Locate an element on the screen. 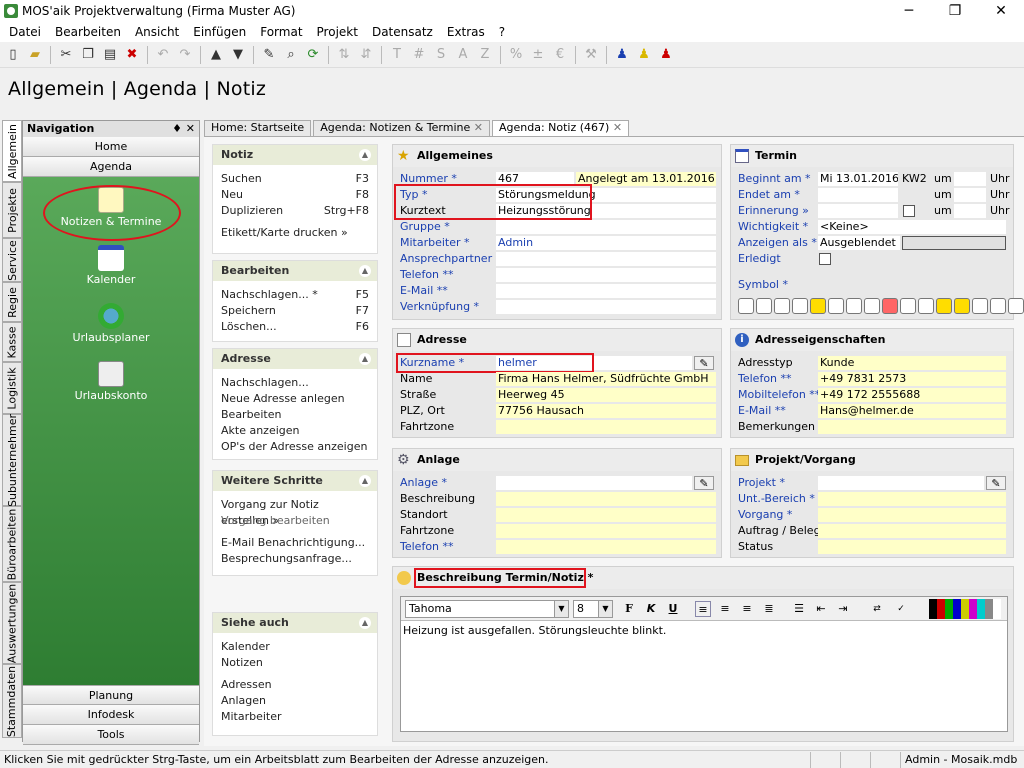 This screenshot has height=768, width=1024. sort-desc-icon: ⇵ is located at coordinates (366, 55).